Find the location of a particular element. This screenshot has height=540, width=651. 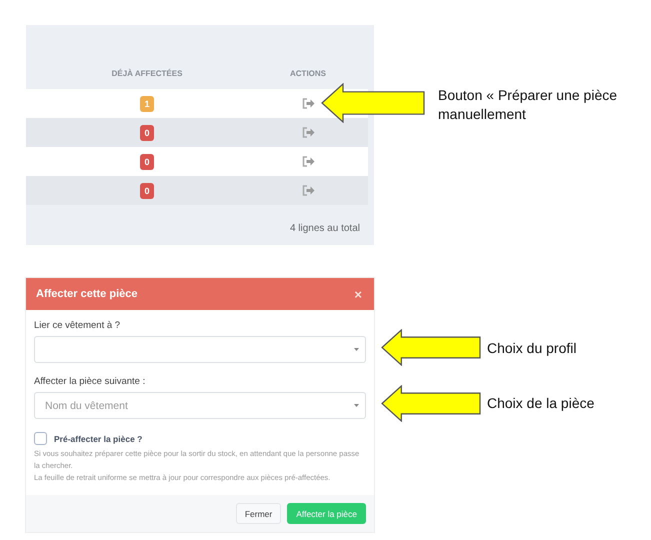

submit-button: Affecter la pièce is located at coordinates (326, 513).